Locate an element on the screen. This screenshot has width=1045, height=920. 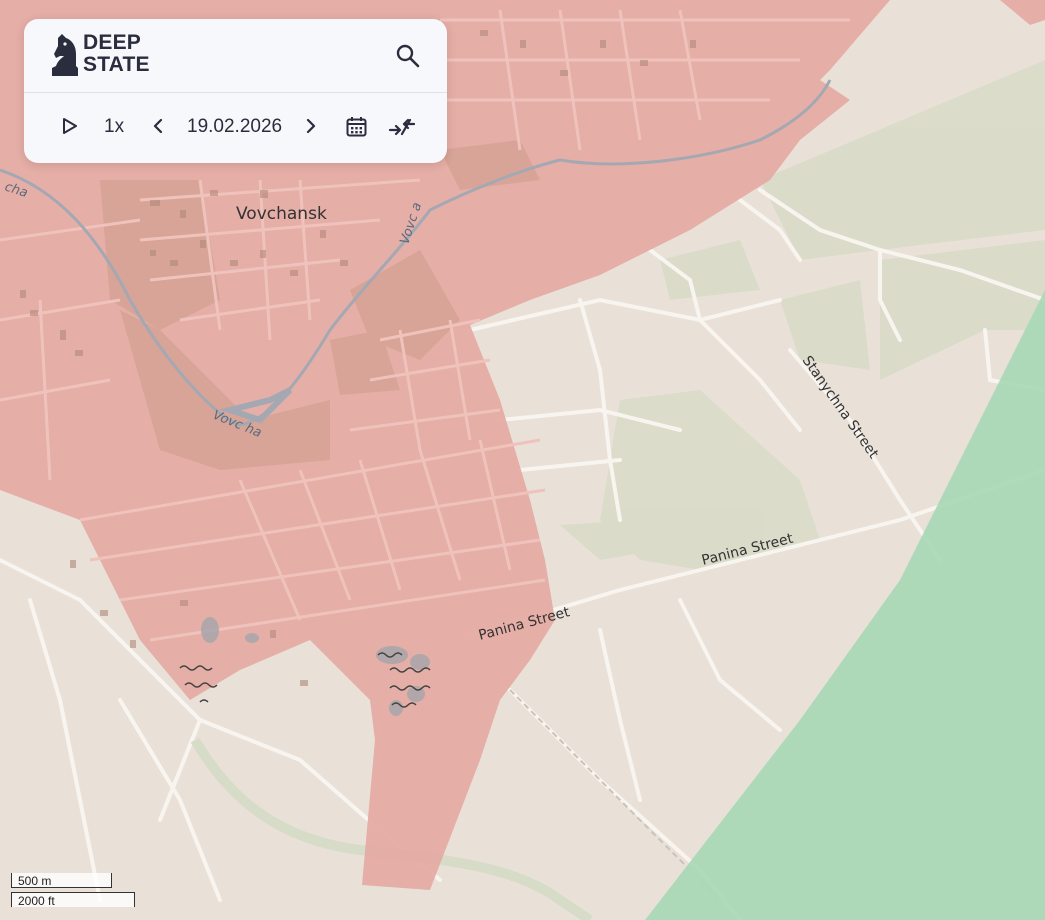
chevron-right-icon is located at coordinates (311, 126).